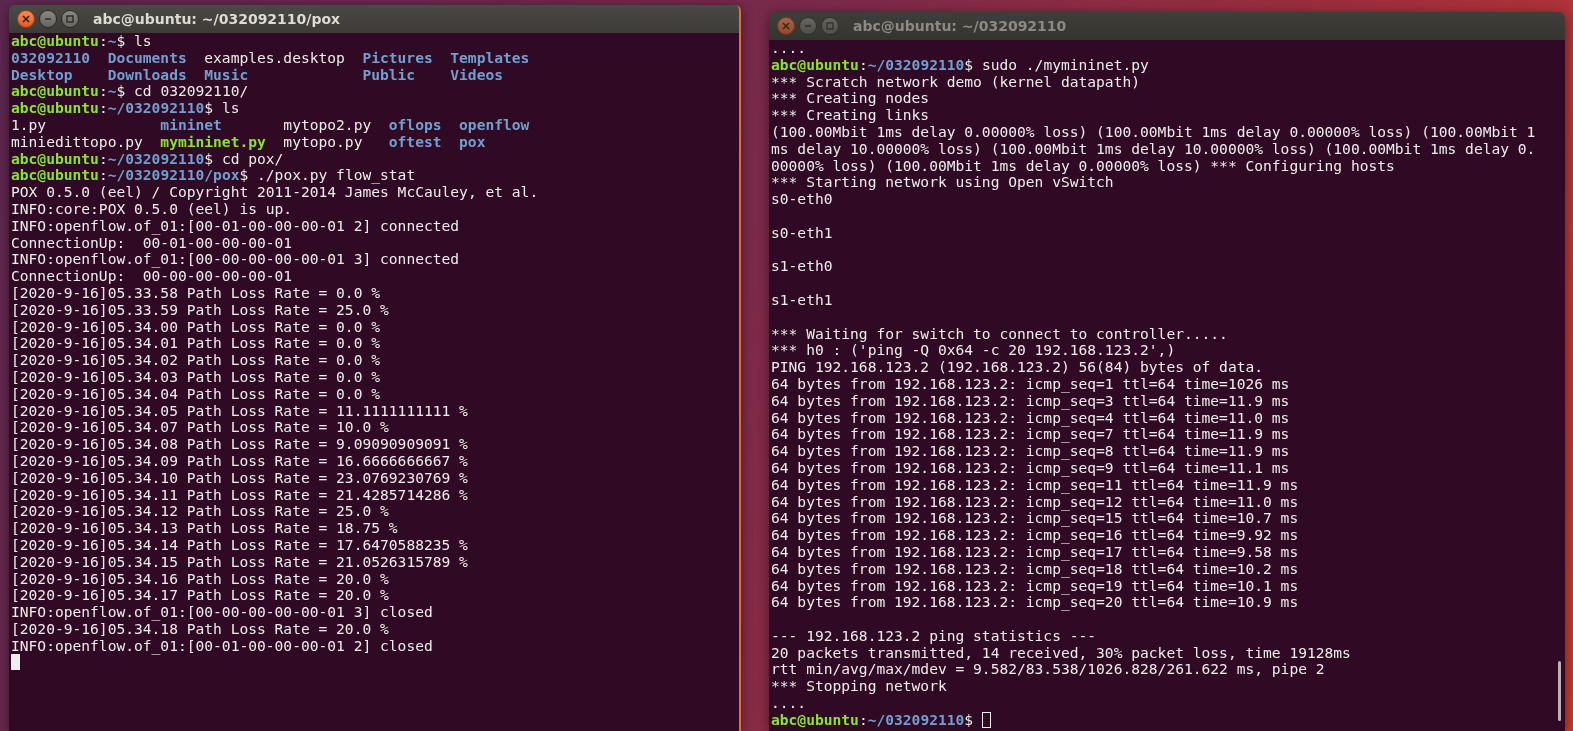 This screenshot has height=731, width=1573. Describe the element at coordinates (802, 300) in the screenshot. I see `terminal-line: s1-eth1` at that location.